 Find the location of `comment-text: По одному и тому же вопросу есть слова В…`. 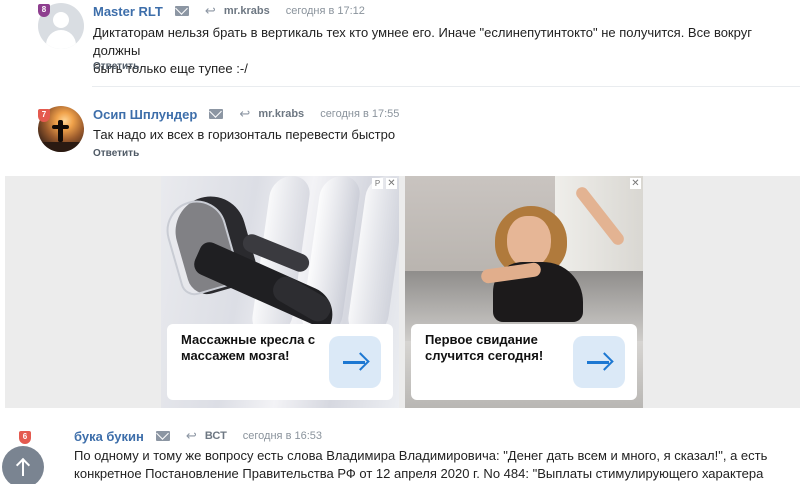

comment-text: По одному и тому же вопросу есть слова В… is located at coordinates (434, 465).